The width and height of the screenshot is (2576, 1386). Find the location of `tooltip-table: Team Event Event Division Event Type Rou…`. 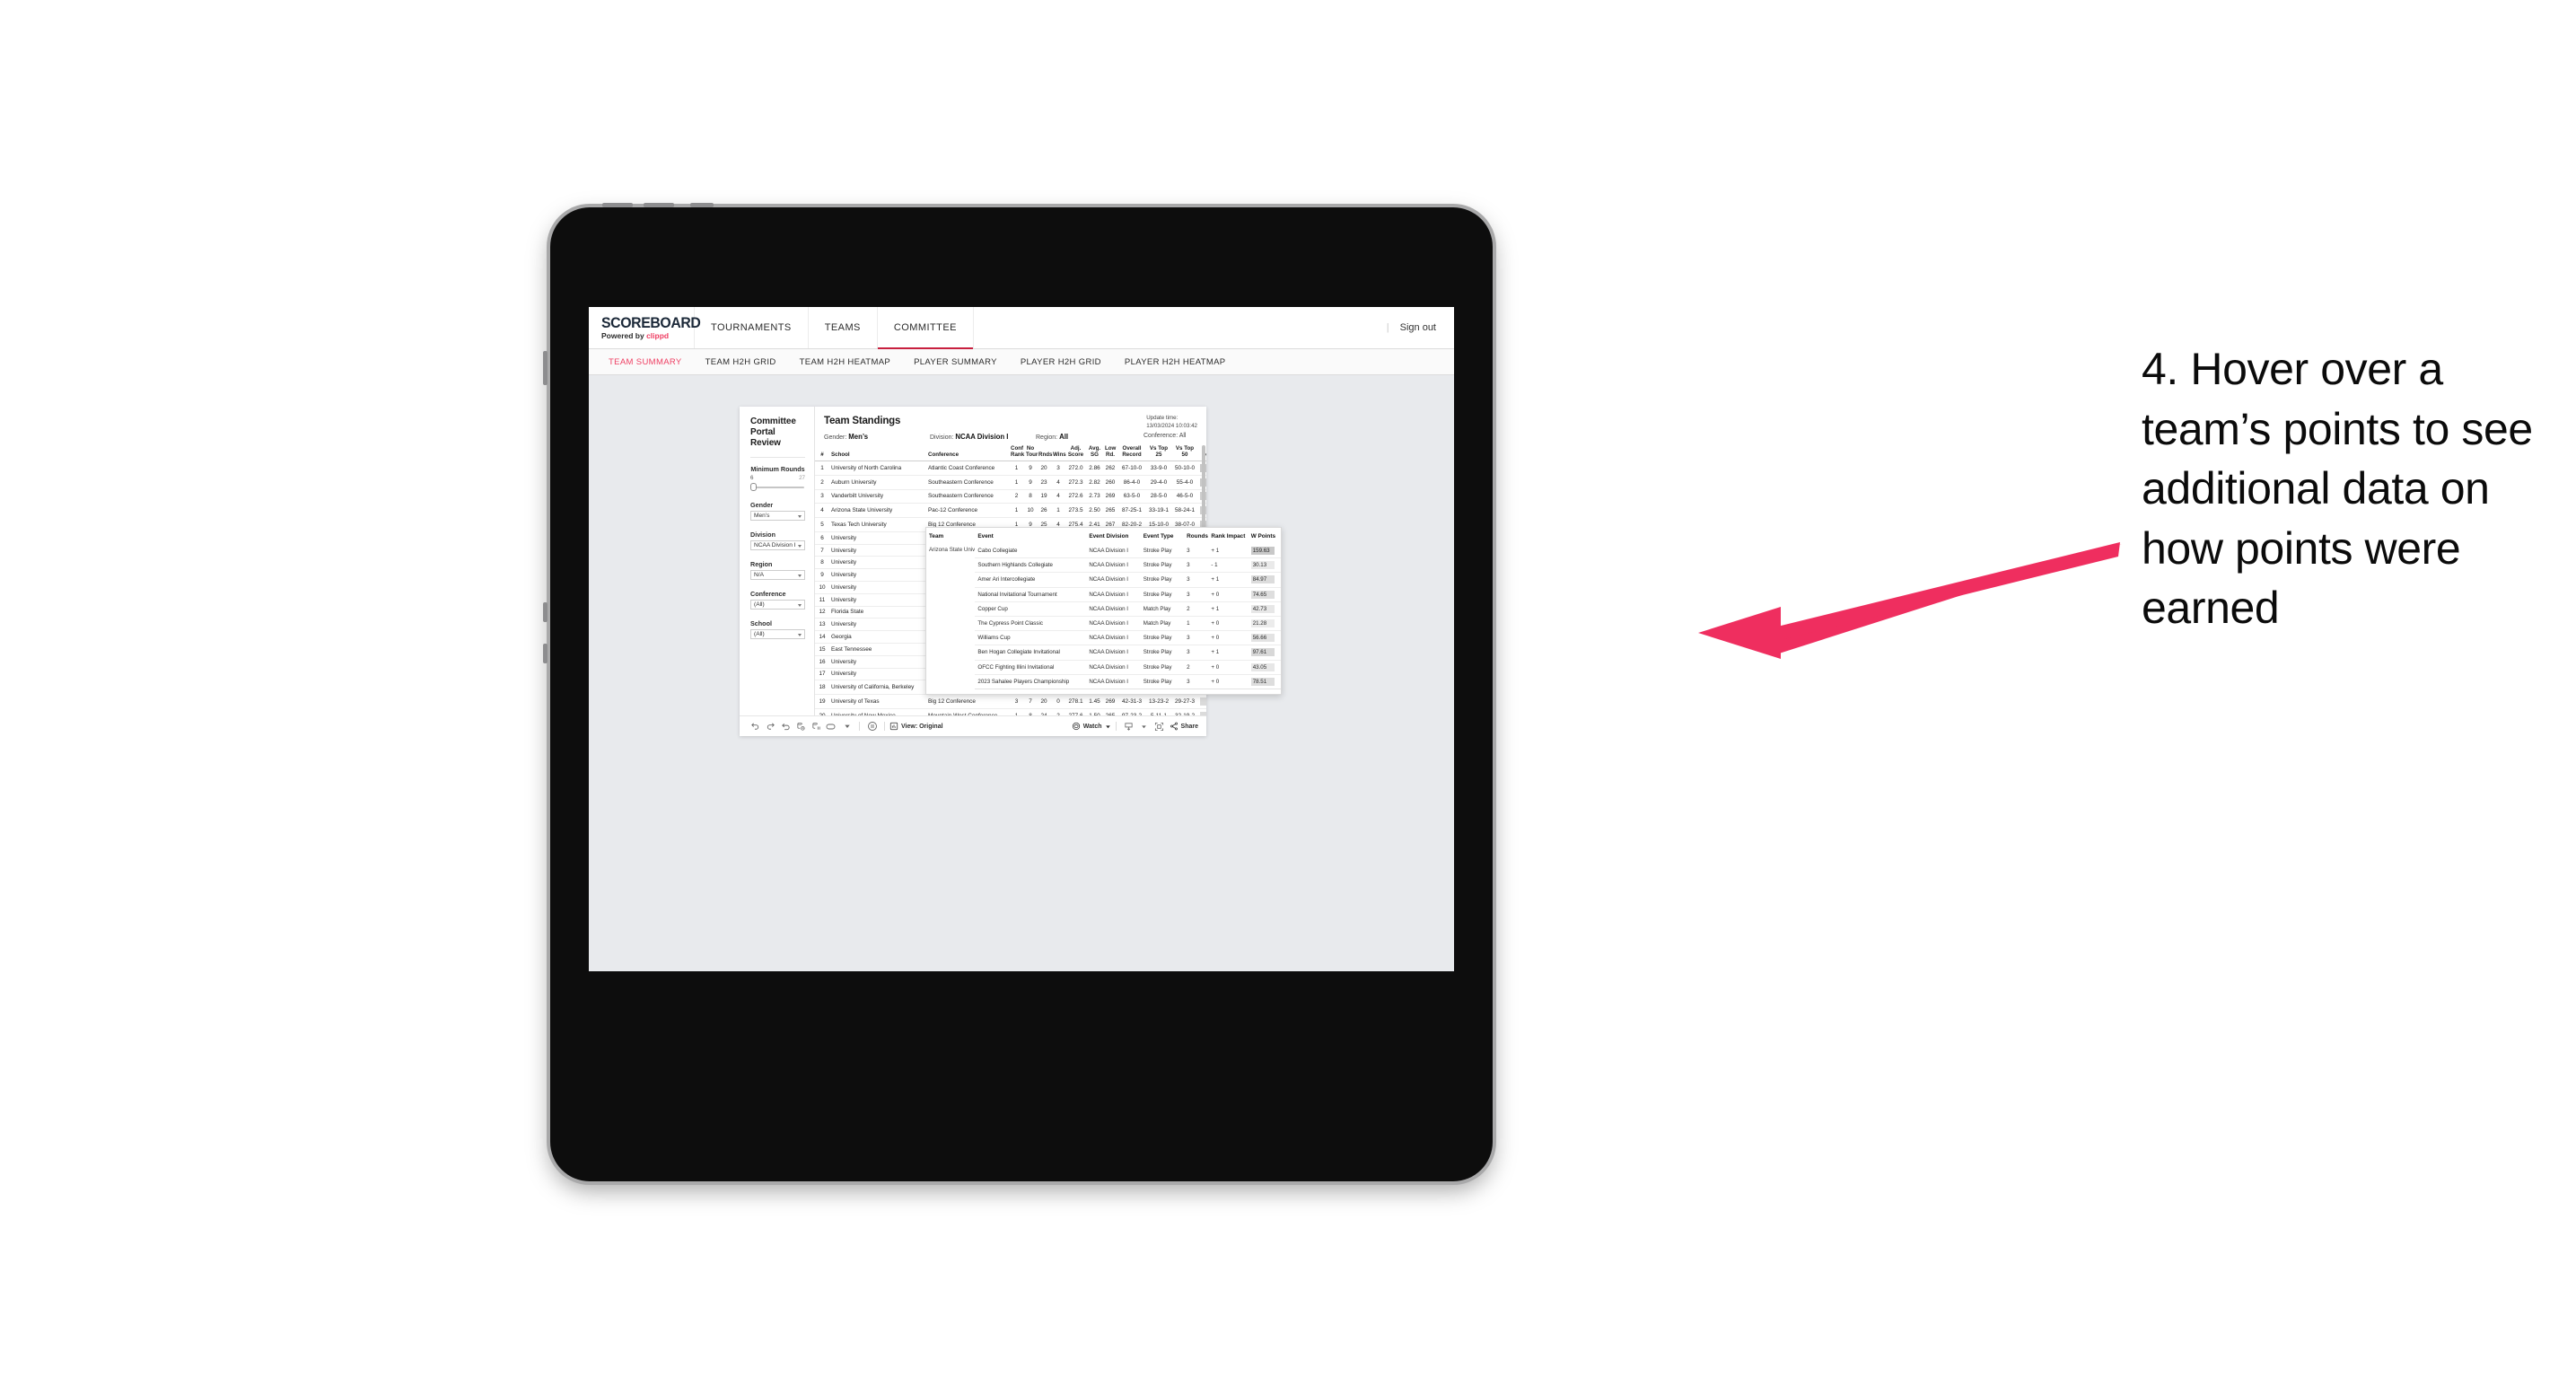

tooltip-table: Team Event Event Division Event Type Rou… is located at coordinates (1103, 611).